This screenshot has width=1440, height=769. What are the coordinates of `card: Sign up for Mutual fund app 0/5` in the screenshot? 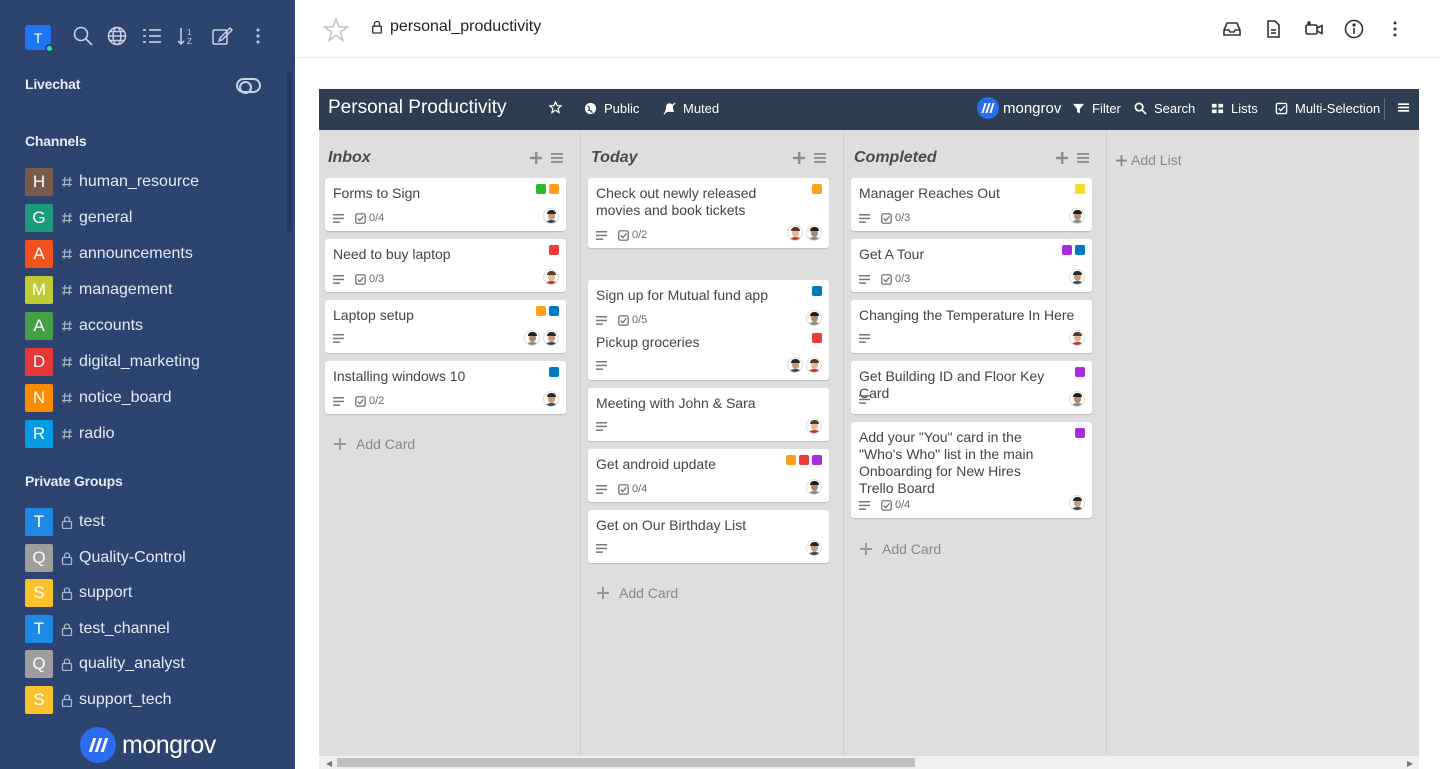 It's located at (708, 306).